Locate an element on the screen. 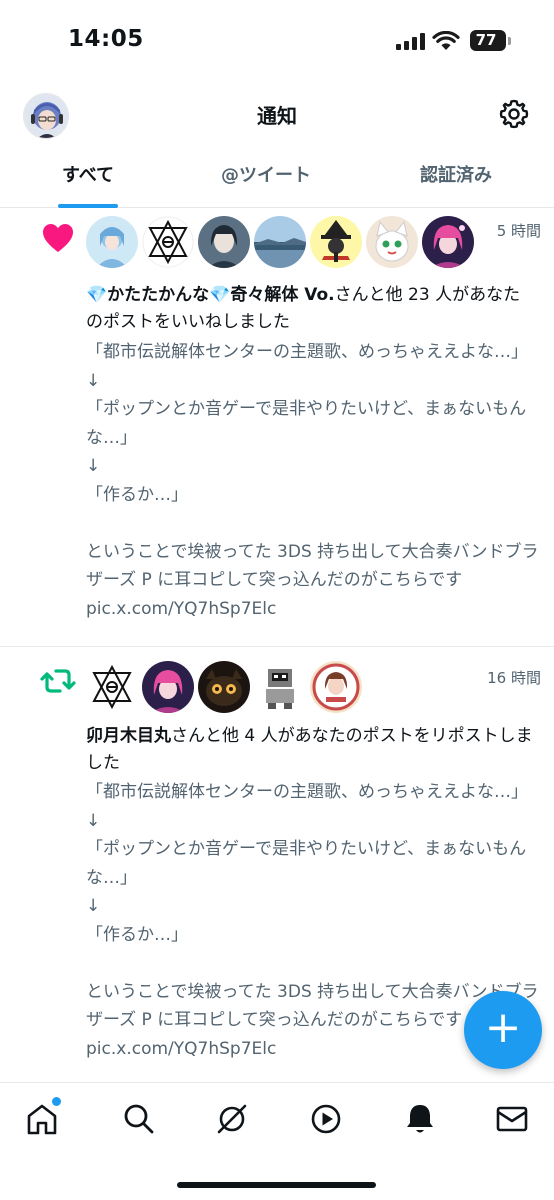 The image size is (554, 1200). notification-time: 16 時間 is located at coordinates (514, 678).